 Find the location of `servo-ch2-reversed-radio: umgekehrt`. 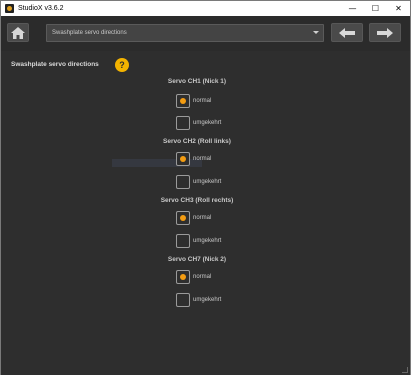

servo-ch2-reversed-radio: umgekehrt is located at coordinates (198, 182).